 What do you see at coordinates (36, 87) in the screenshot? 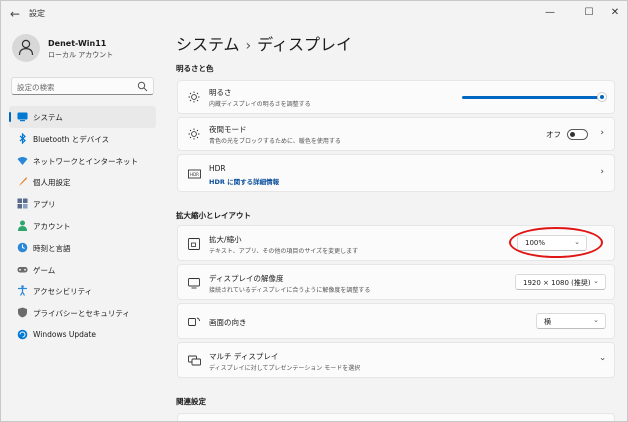
I see `search-placeholder: 設定の検索` at bounding box center [36, 87].